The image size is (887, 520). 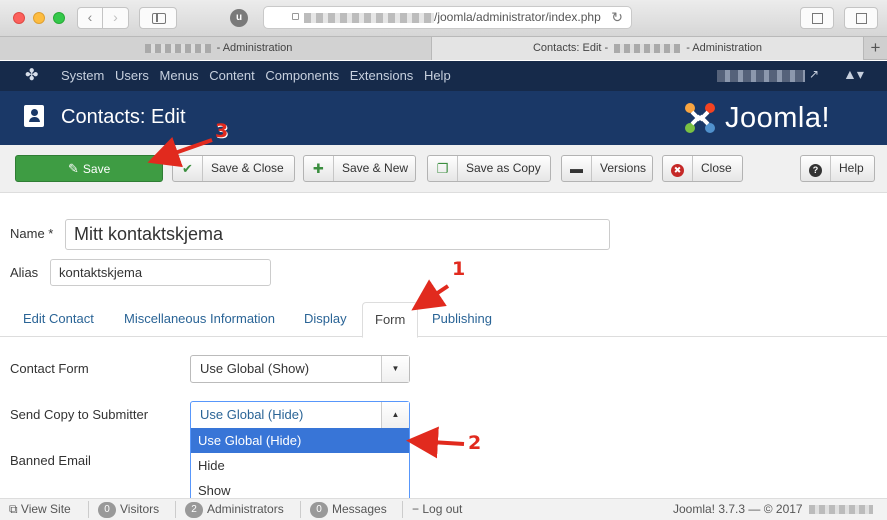 I want to click on browser-tab-2: Contacts: Edit - - Administration, so click(x=648, y=48).